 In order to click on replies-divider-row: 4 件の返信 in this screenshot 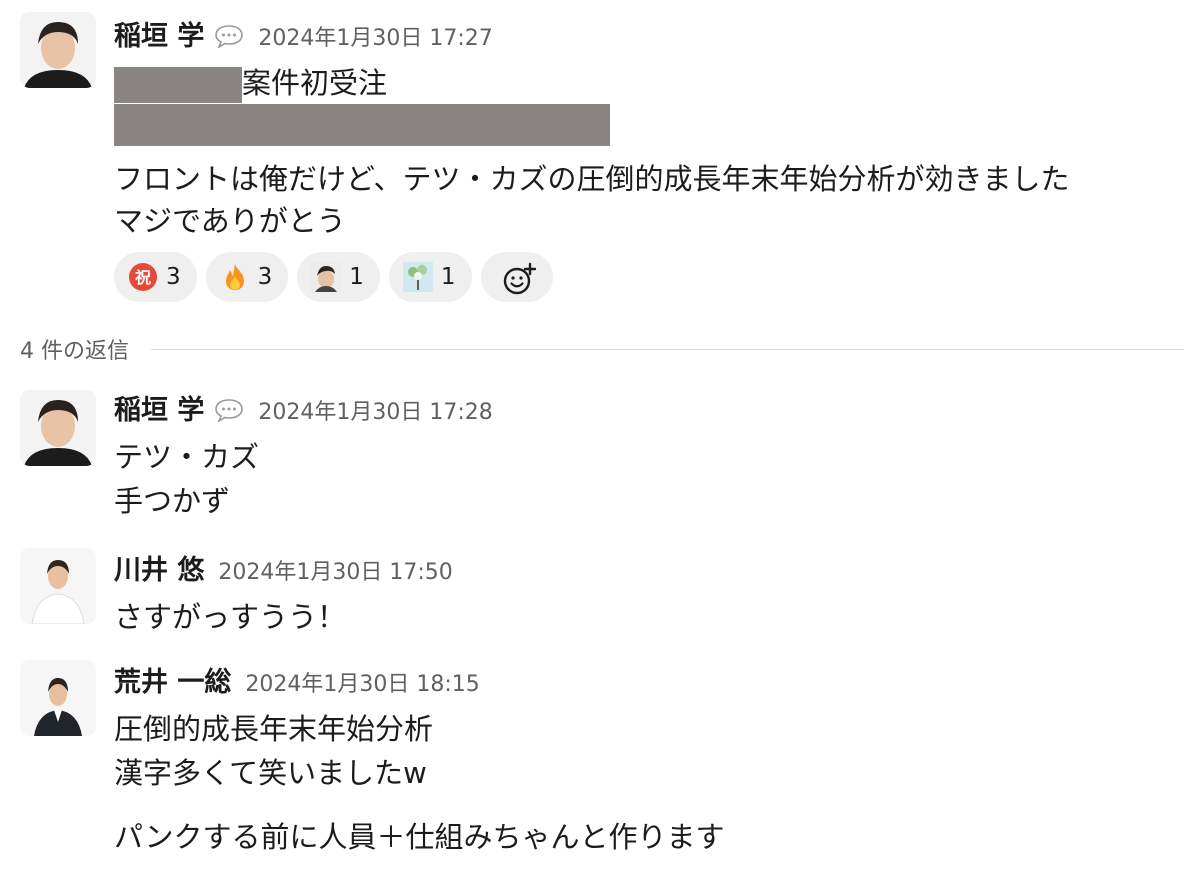, I will do `click(602, 349)`.